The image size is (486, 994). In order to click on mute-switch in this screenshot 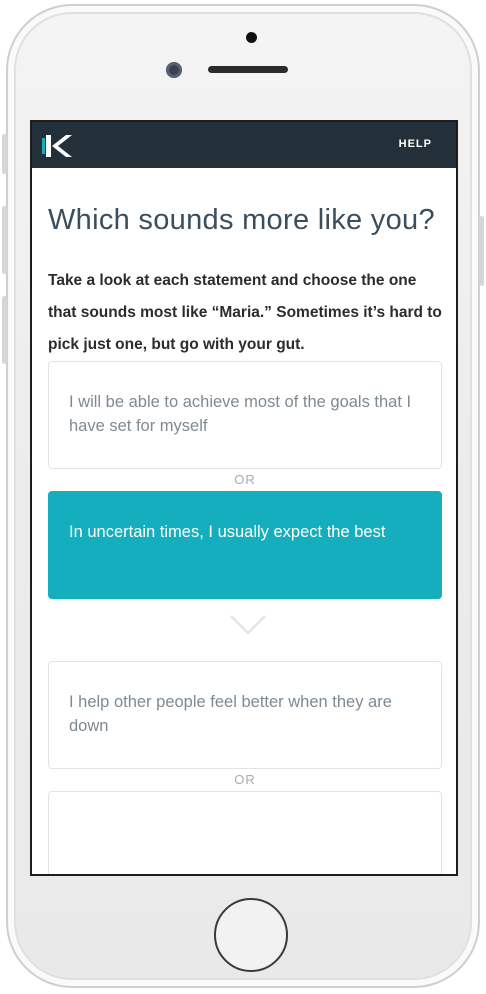, I will do `click(4, 154)`.